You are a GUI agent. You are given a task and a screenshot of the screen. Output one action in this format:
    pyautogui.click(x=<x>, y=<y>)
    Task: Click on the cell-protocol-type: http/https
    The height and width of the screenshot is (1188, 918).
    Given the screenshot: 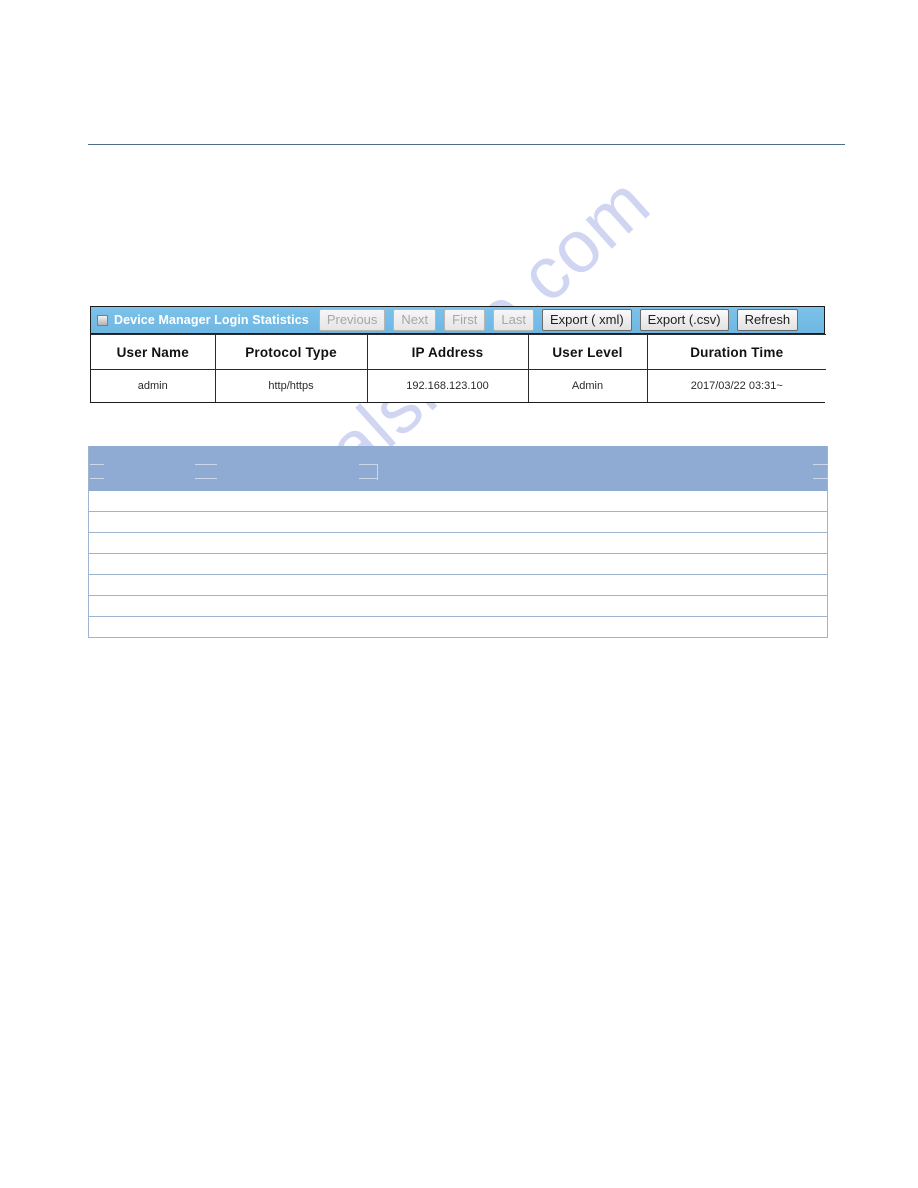 What is the action you would take?
    pyautogui.click(x=291, y=385)
    